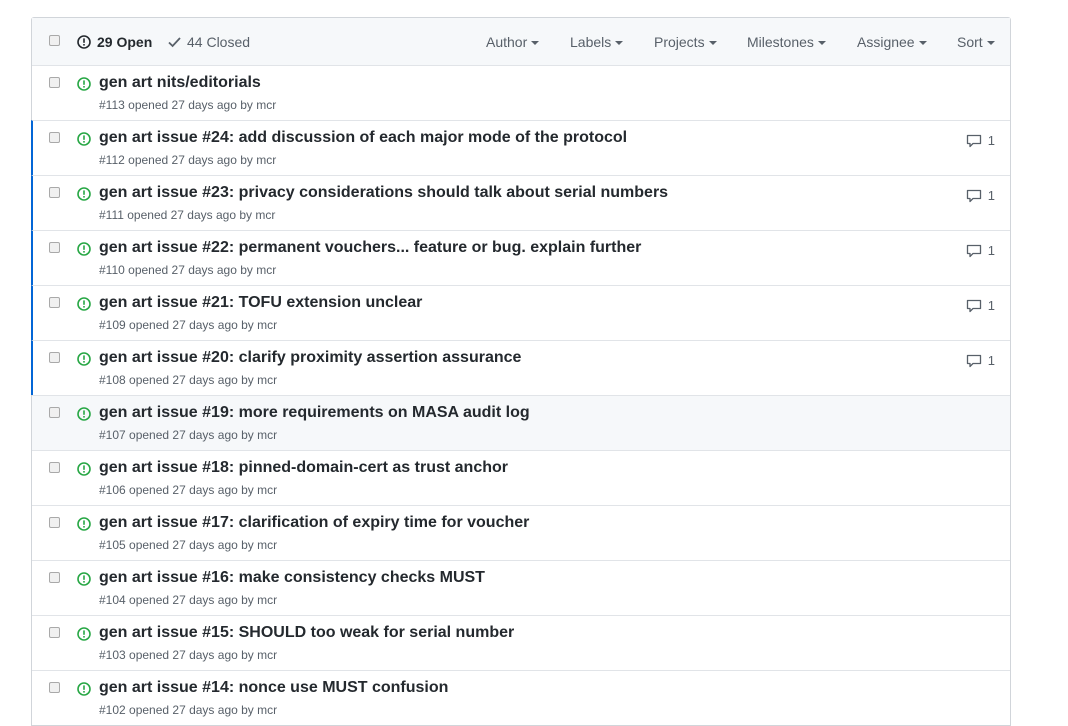 The image size is (1068, 726). What do you see at coordinates (188, 325) in the screenshot?
I see `issue-meta: #109 opened 27 days ago by mcr` at bounding box center [188, 325].